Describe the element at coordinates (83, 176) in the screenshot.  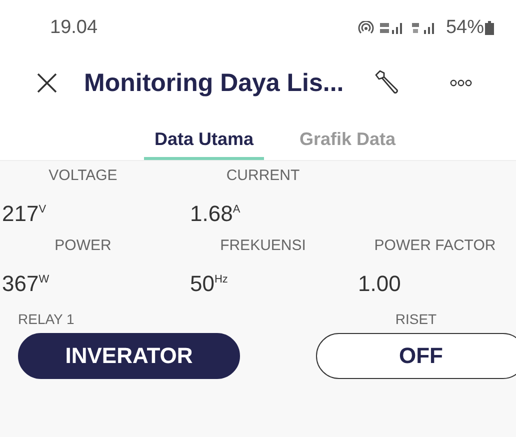
I see `metric-label: VOLTAGE` at that location.